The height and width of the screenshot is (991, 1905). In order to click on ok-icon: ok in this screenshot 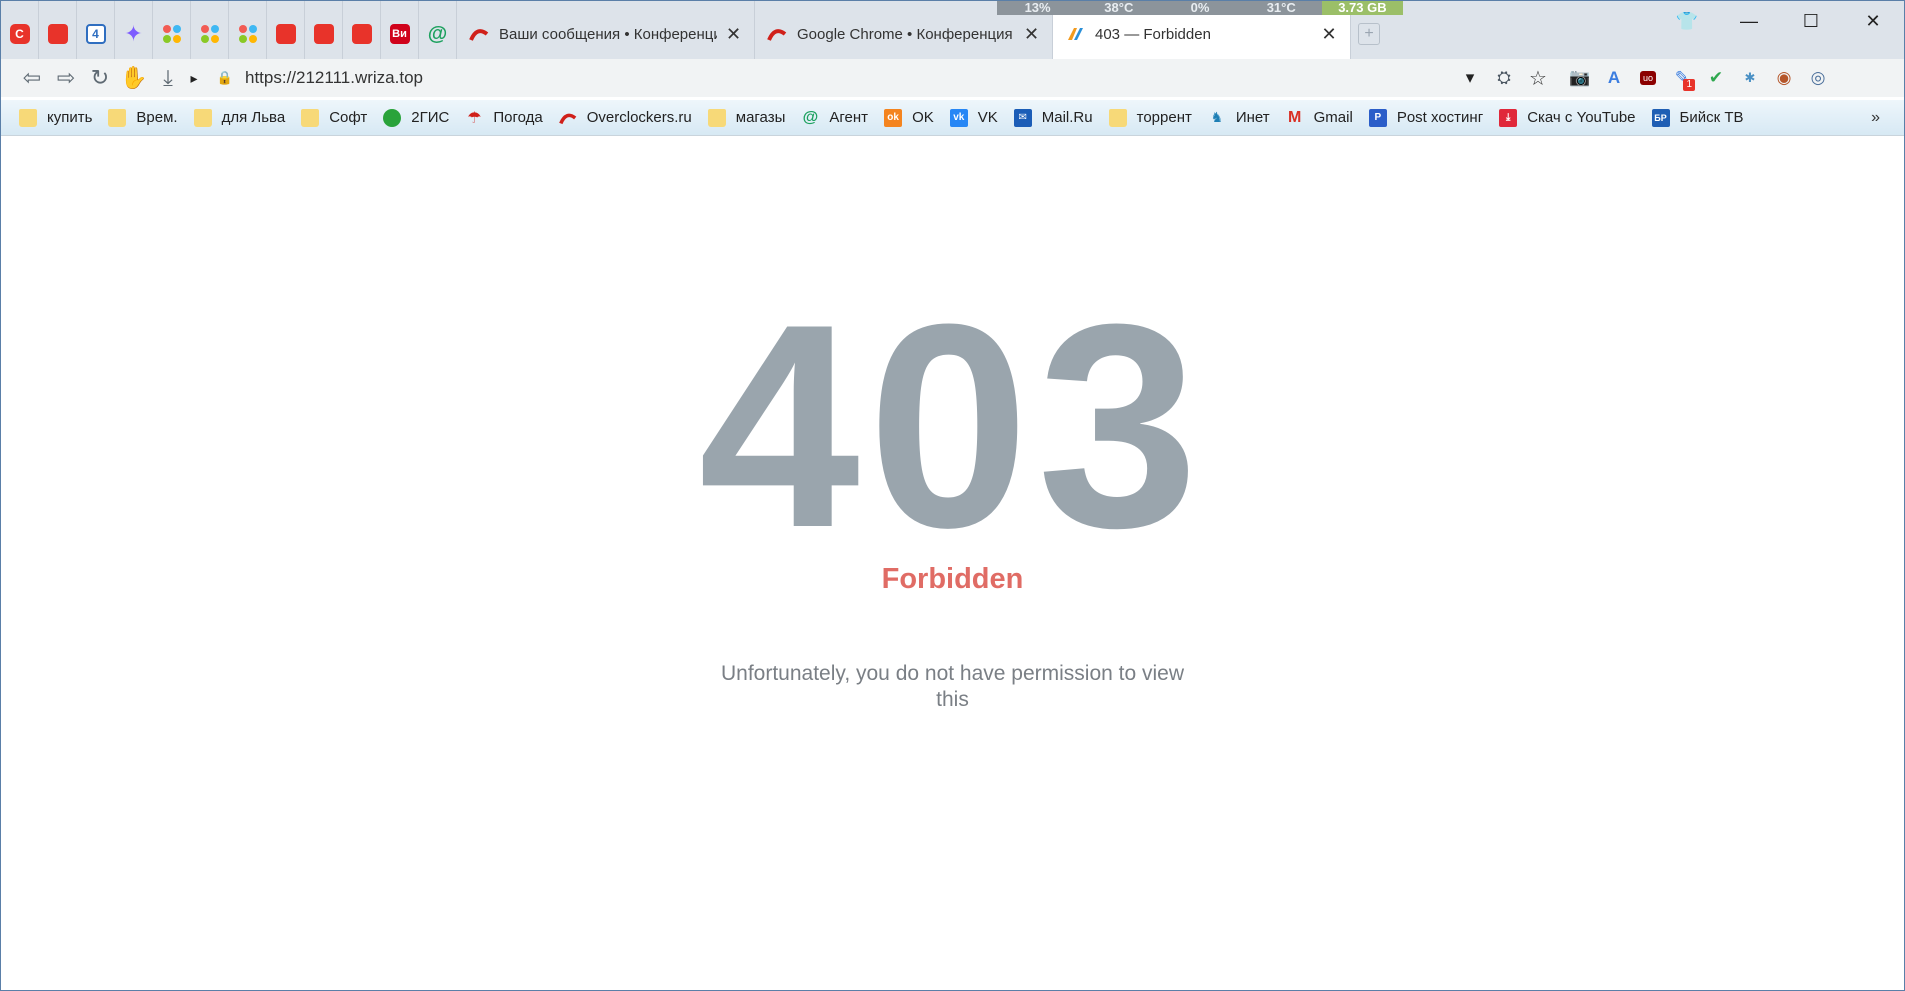, I will do `click(893, 117)`.